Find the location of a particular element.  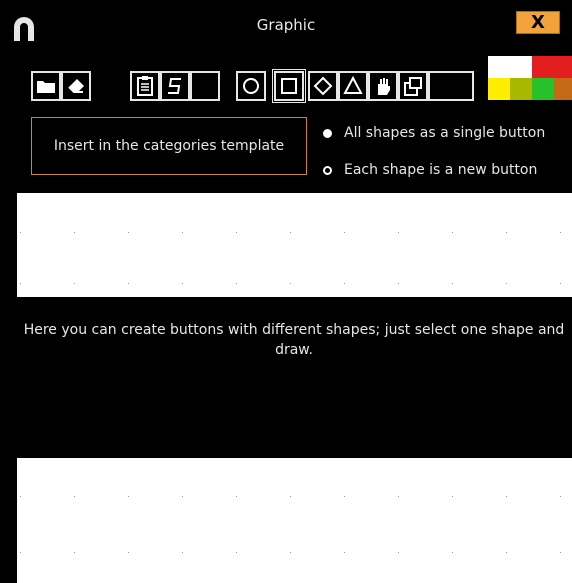

radio-each is located at coordinates (327, 170).